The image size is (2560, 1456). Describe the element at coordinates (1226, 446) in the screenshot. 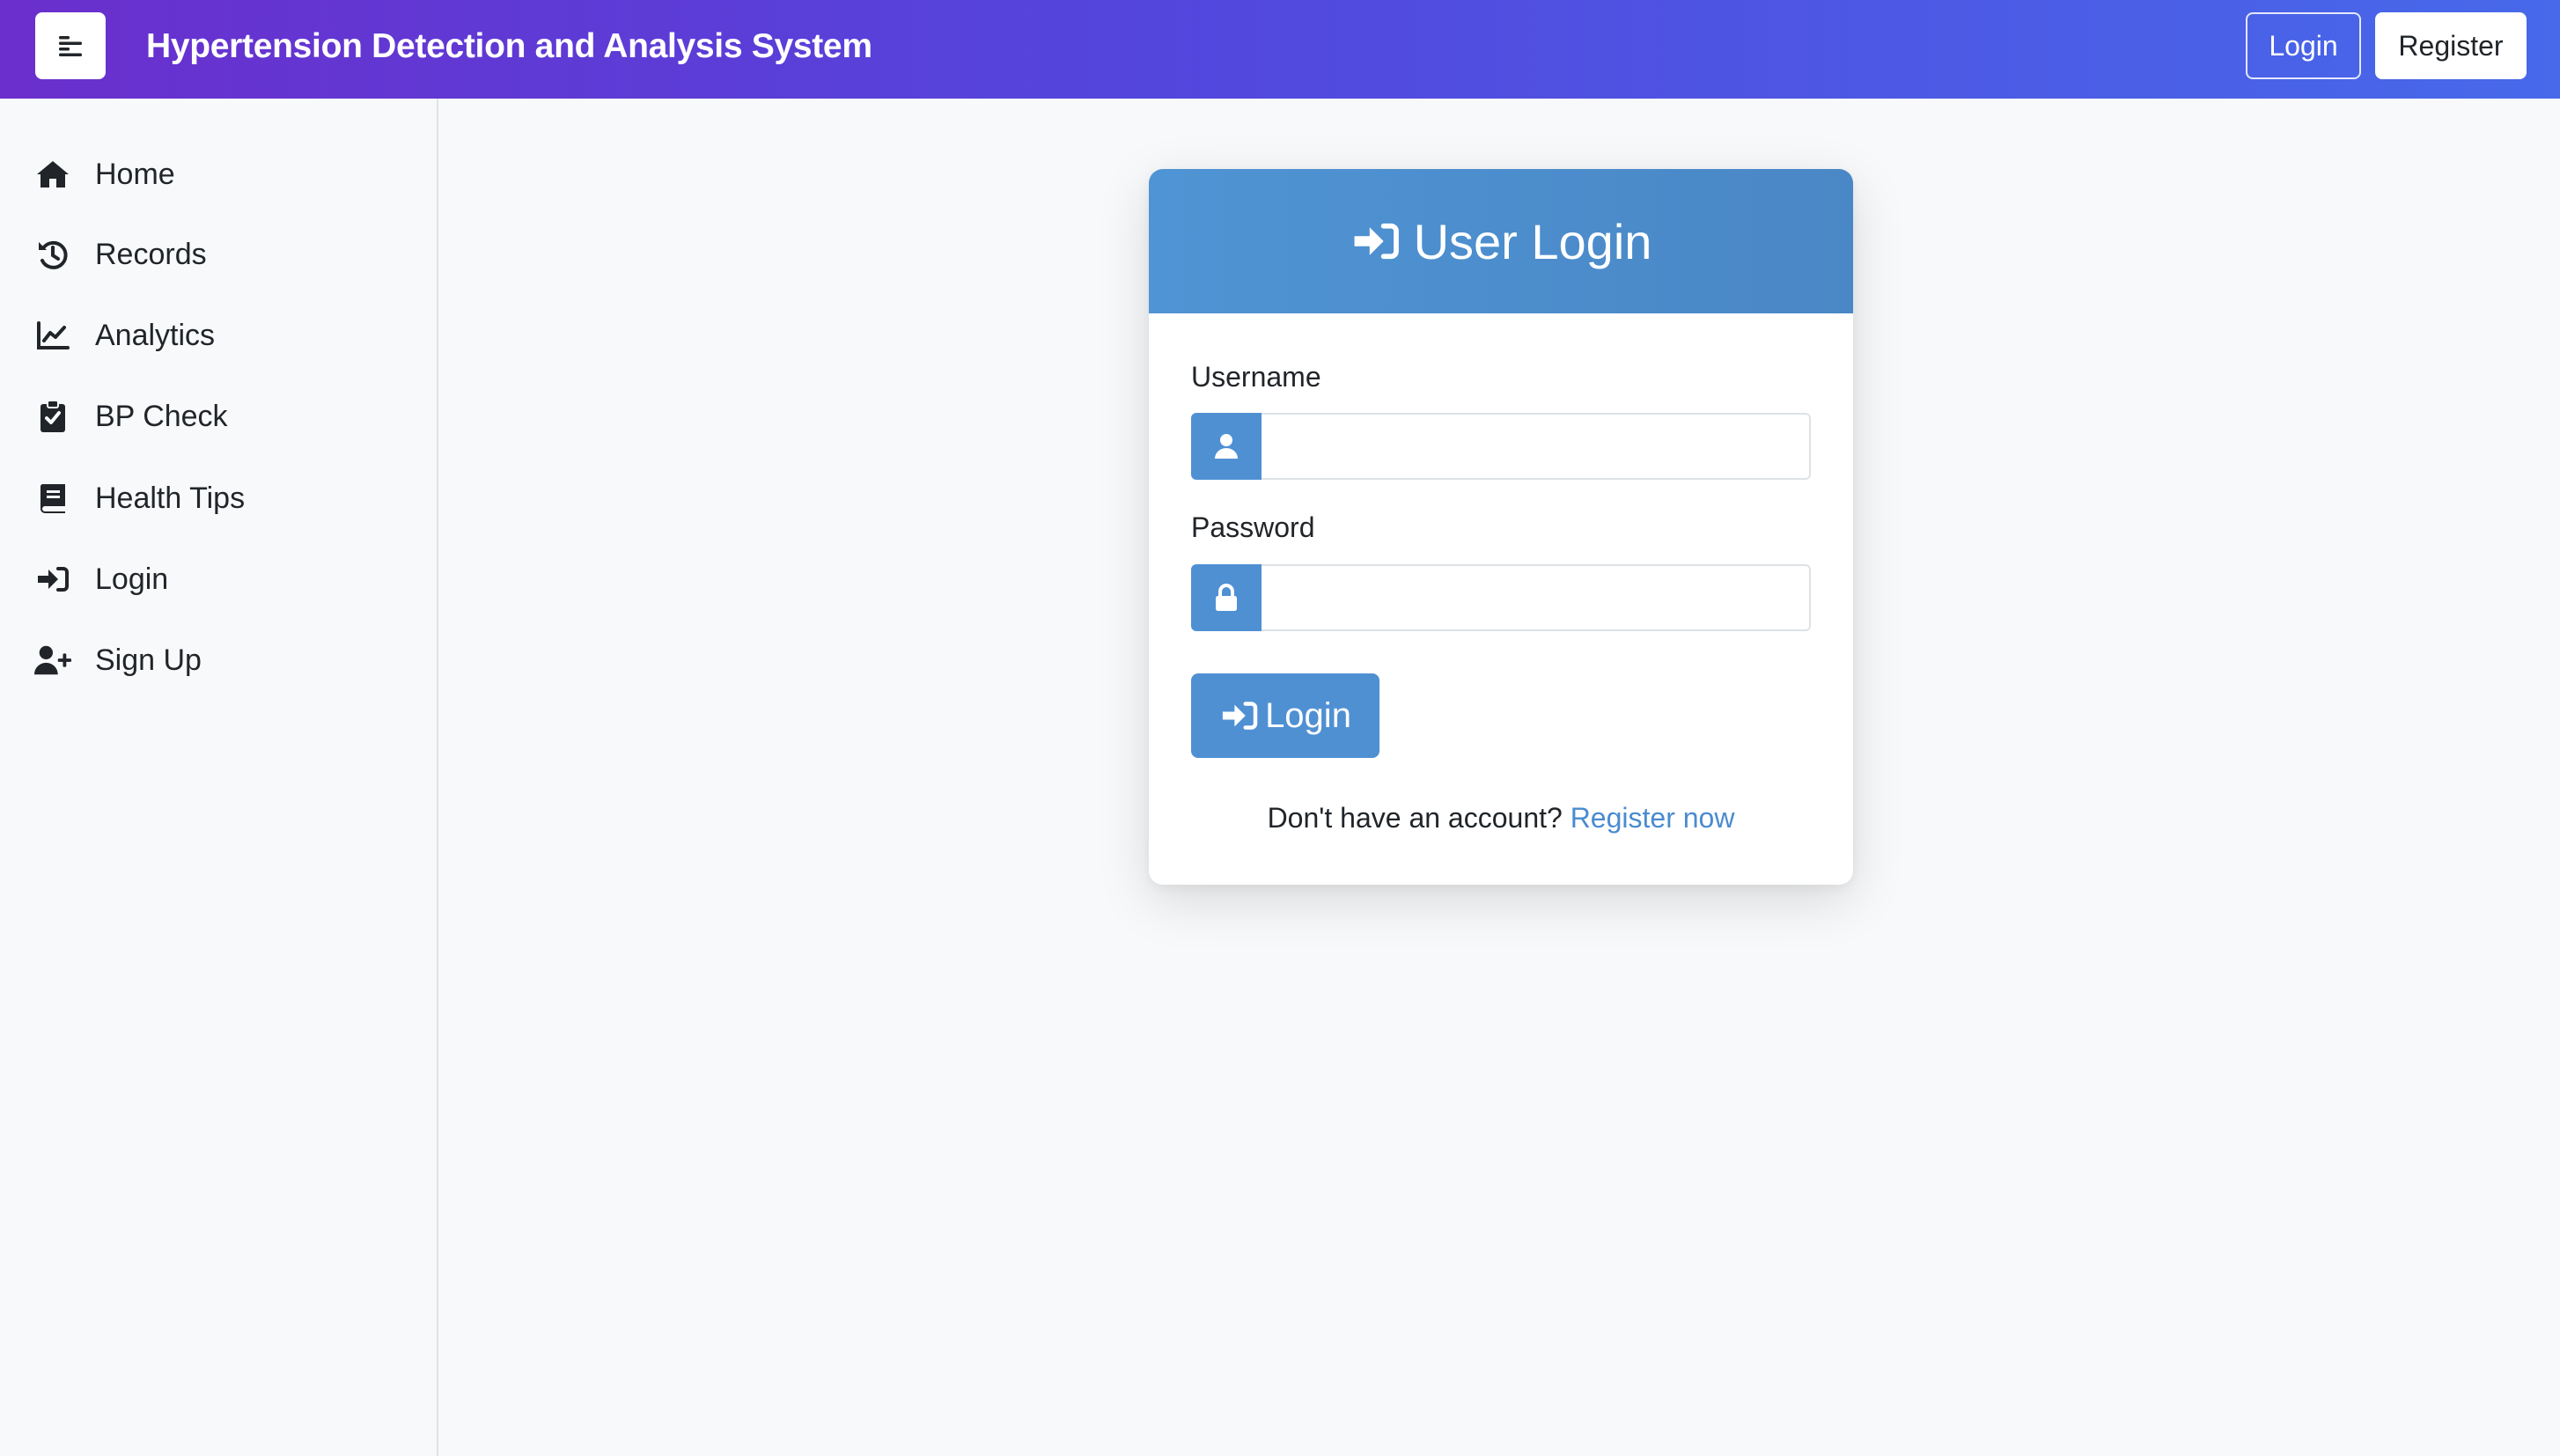

I see `user-icon` at that location.